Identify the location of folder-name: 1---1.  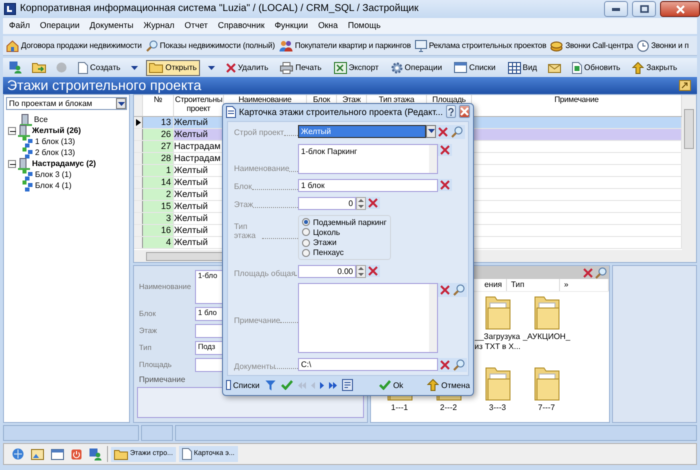
(399, 408).